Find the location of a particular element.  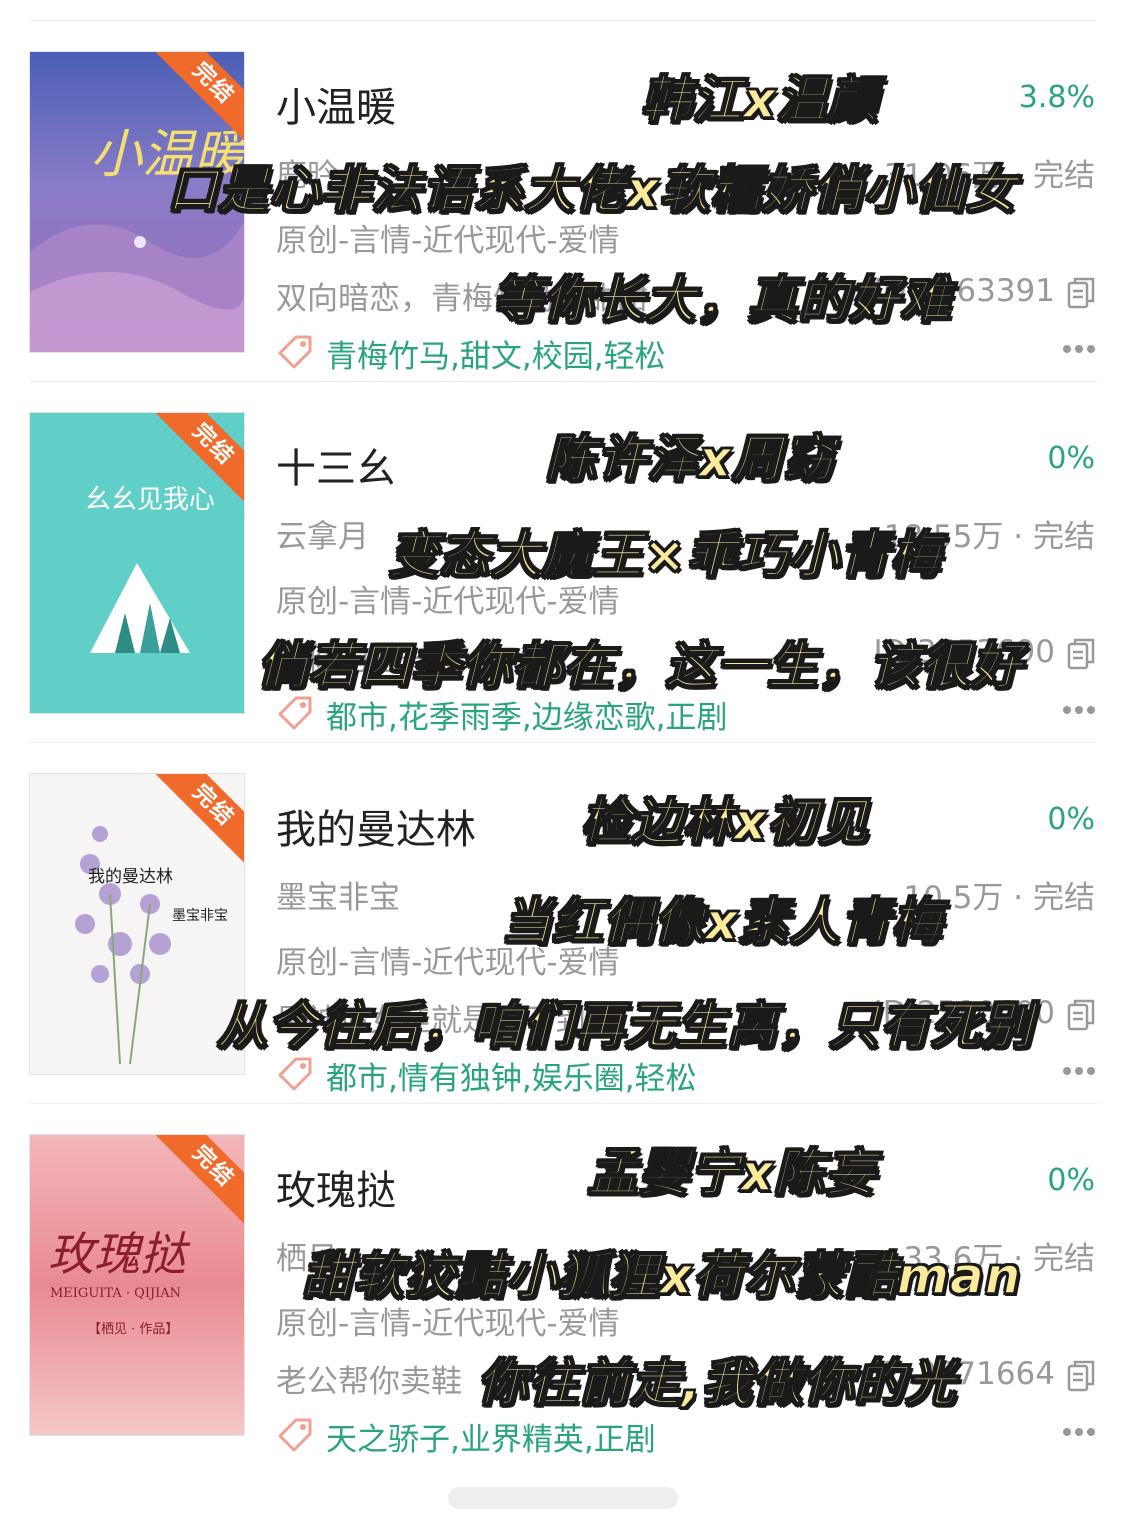

book-title: 玫瑰挞 is located at coordinates (336, 1187).